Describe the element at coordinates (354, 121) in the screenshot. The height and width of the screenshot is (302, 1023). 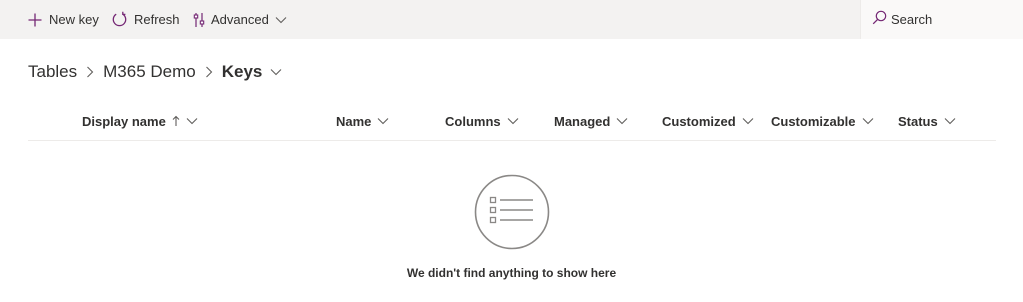
I see `column-header-label: Name` at that location.